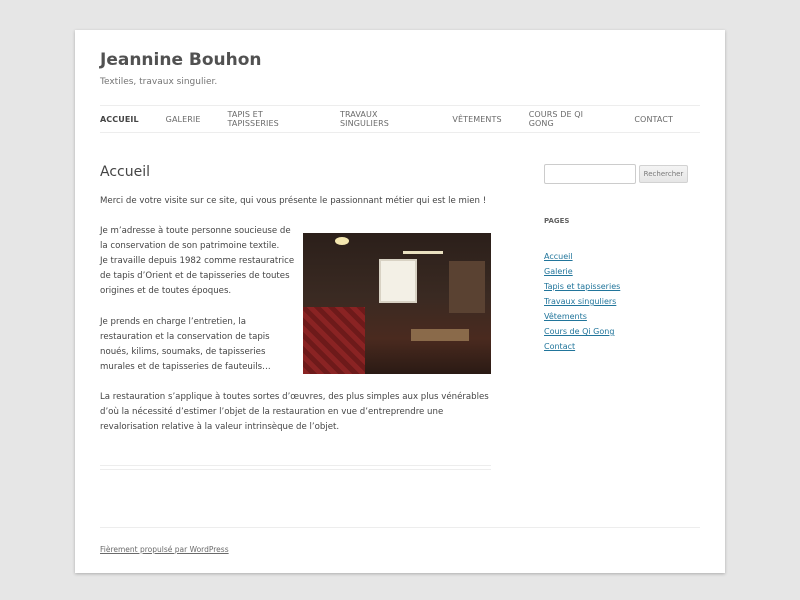 This screenshot has height=600, width=800. I want to click on search-input, so click(590, 174).